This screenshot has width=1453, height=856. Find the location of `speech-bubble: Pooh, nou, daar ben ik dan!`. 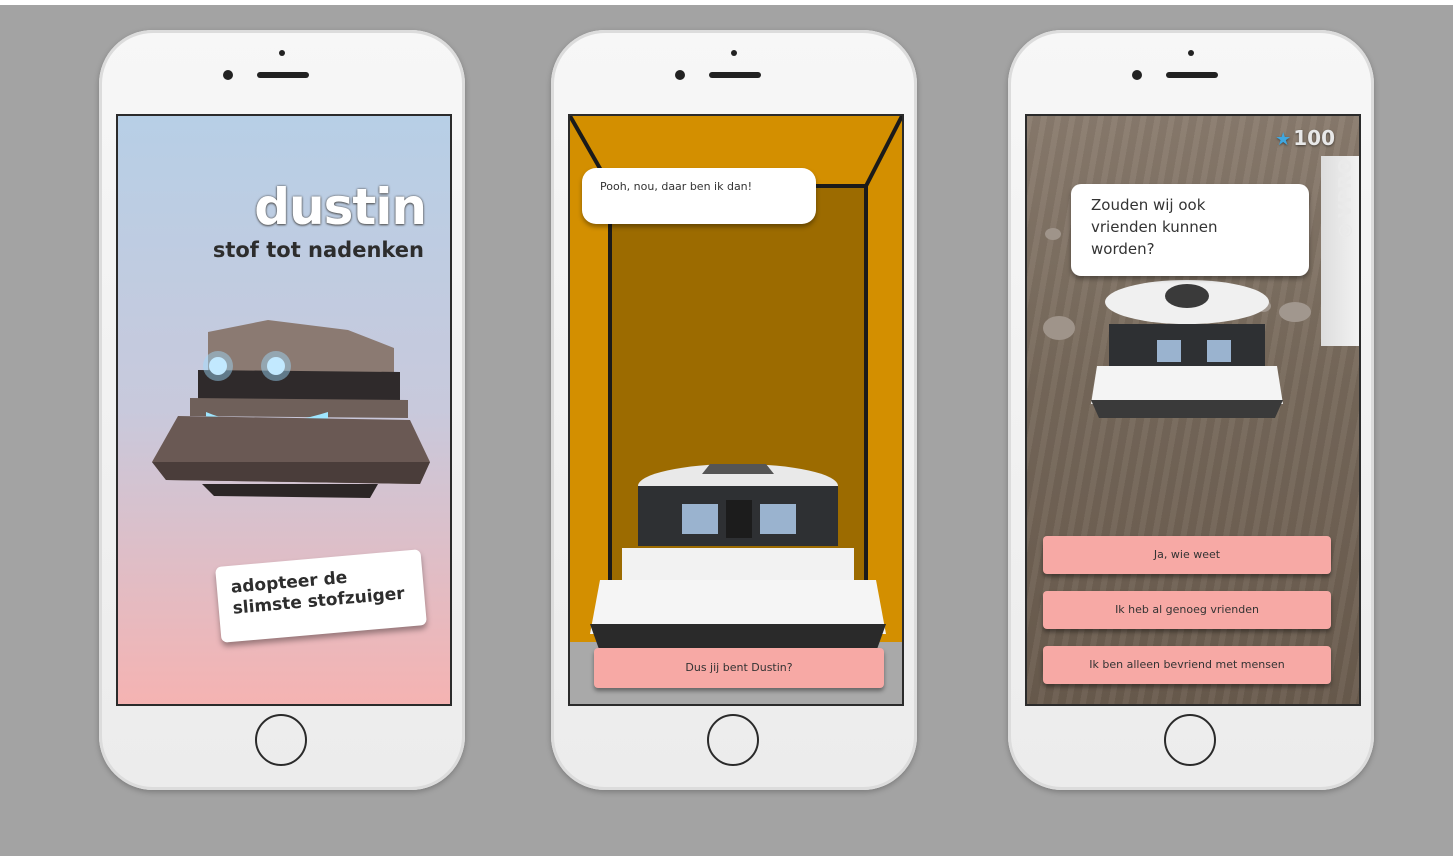

speech-bubble: Pooh, nou, daar ben ik dan! is located at coordinates (699, 196).